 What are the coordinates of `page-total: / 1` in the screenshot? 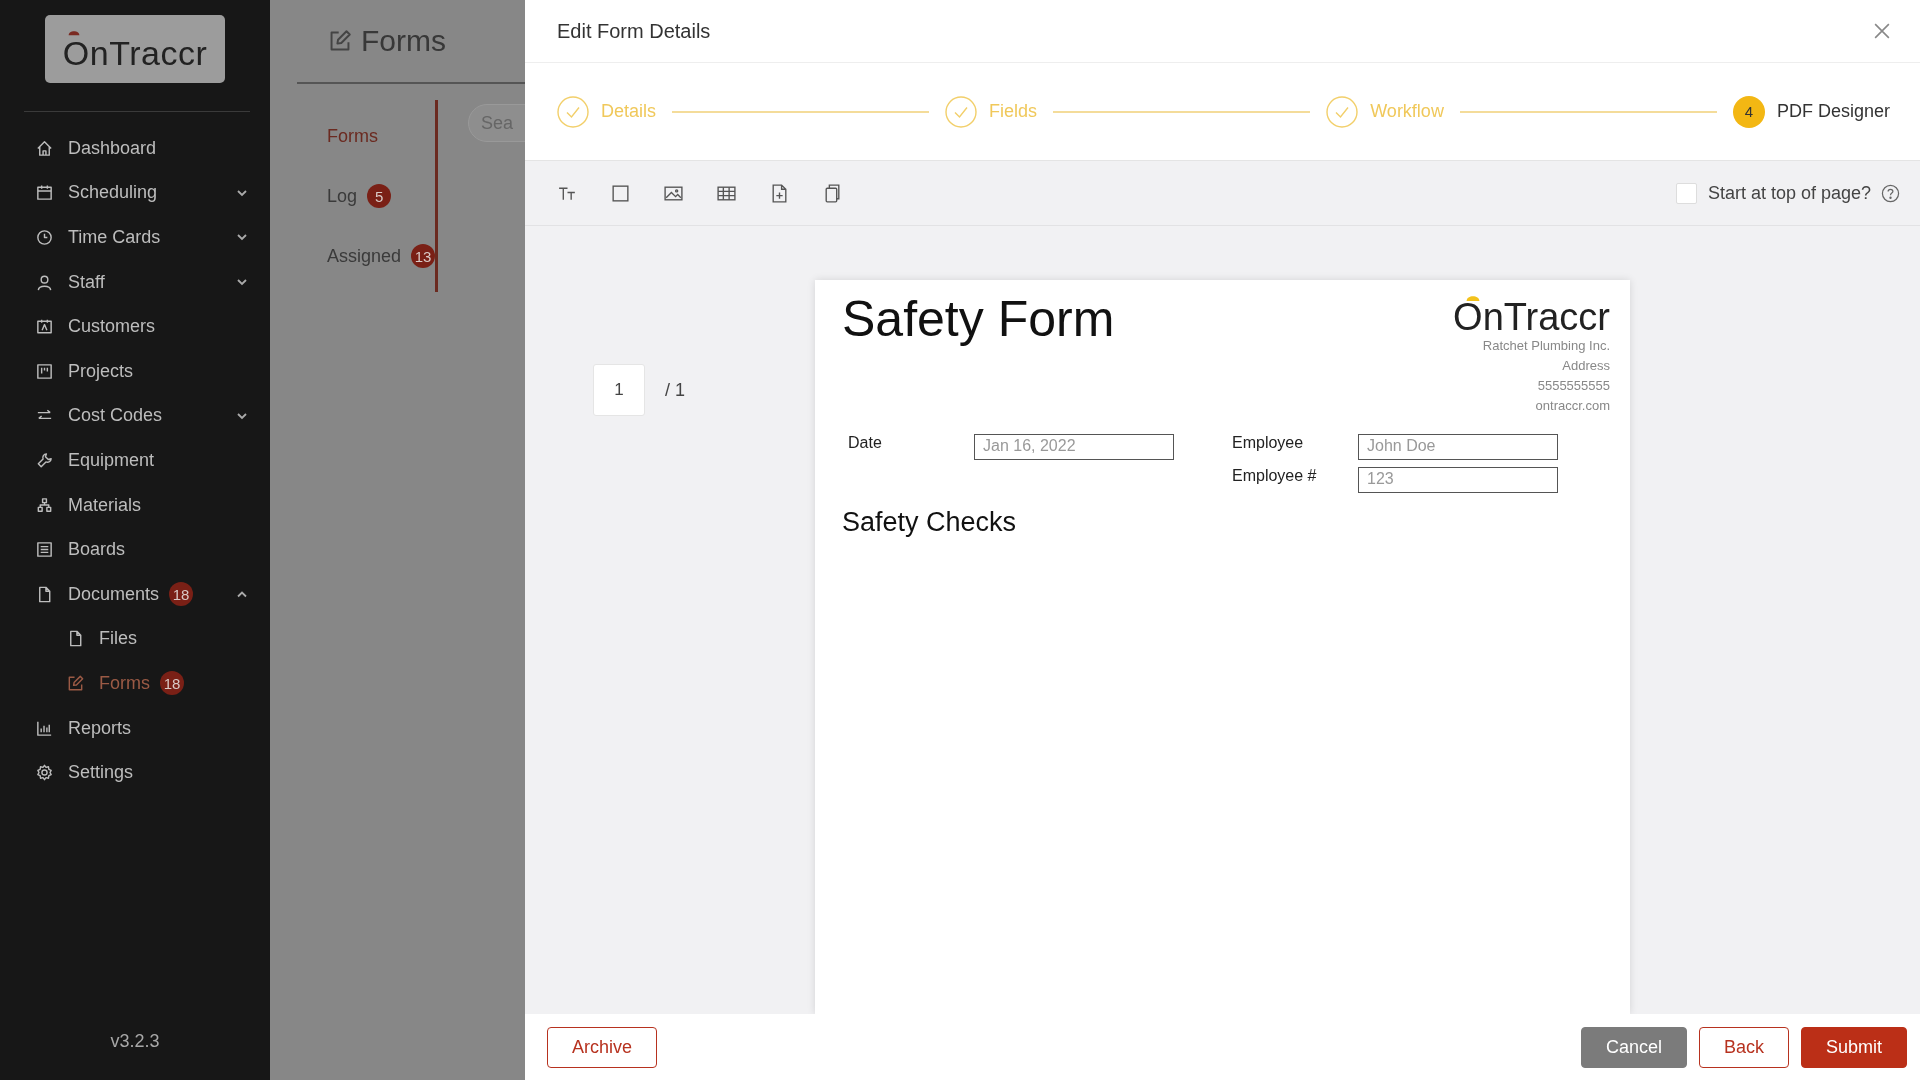 It's located at (675, 390).